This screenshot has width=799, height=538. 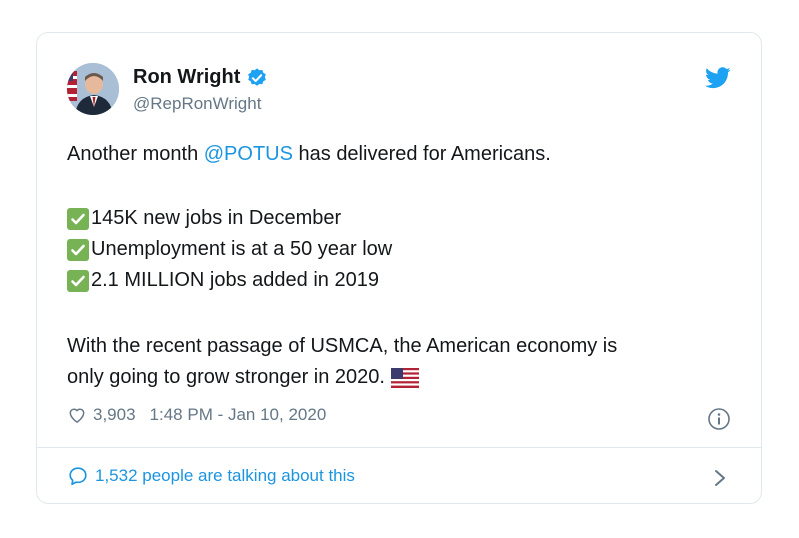 I want to click on twitter-bird-icon, so click(x=718, y=78).